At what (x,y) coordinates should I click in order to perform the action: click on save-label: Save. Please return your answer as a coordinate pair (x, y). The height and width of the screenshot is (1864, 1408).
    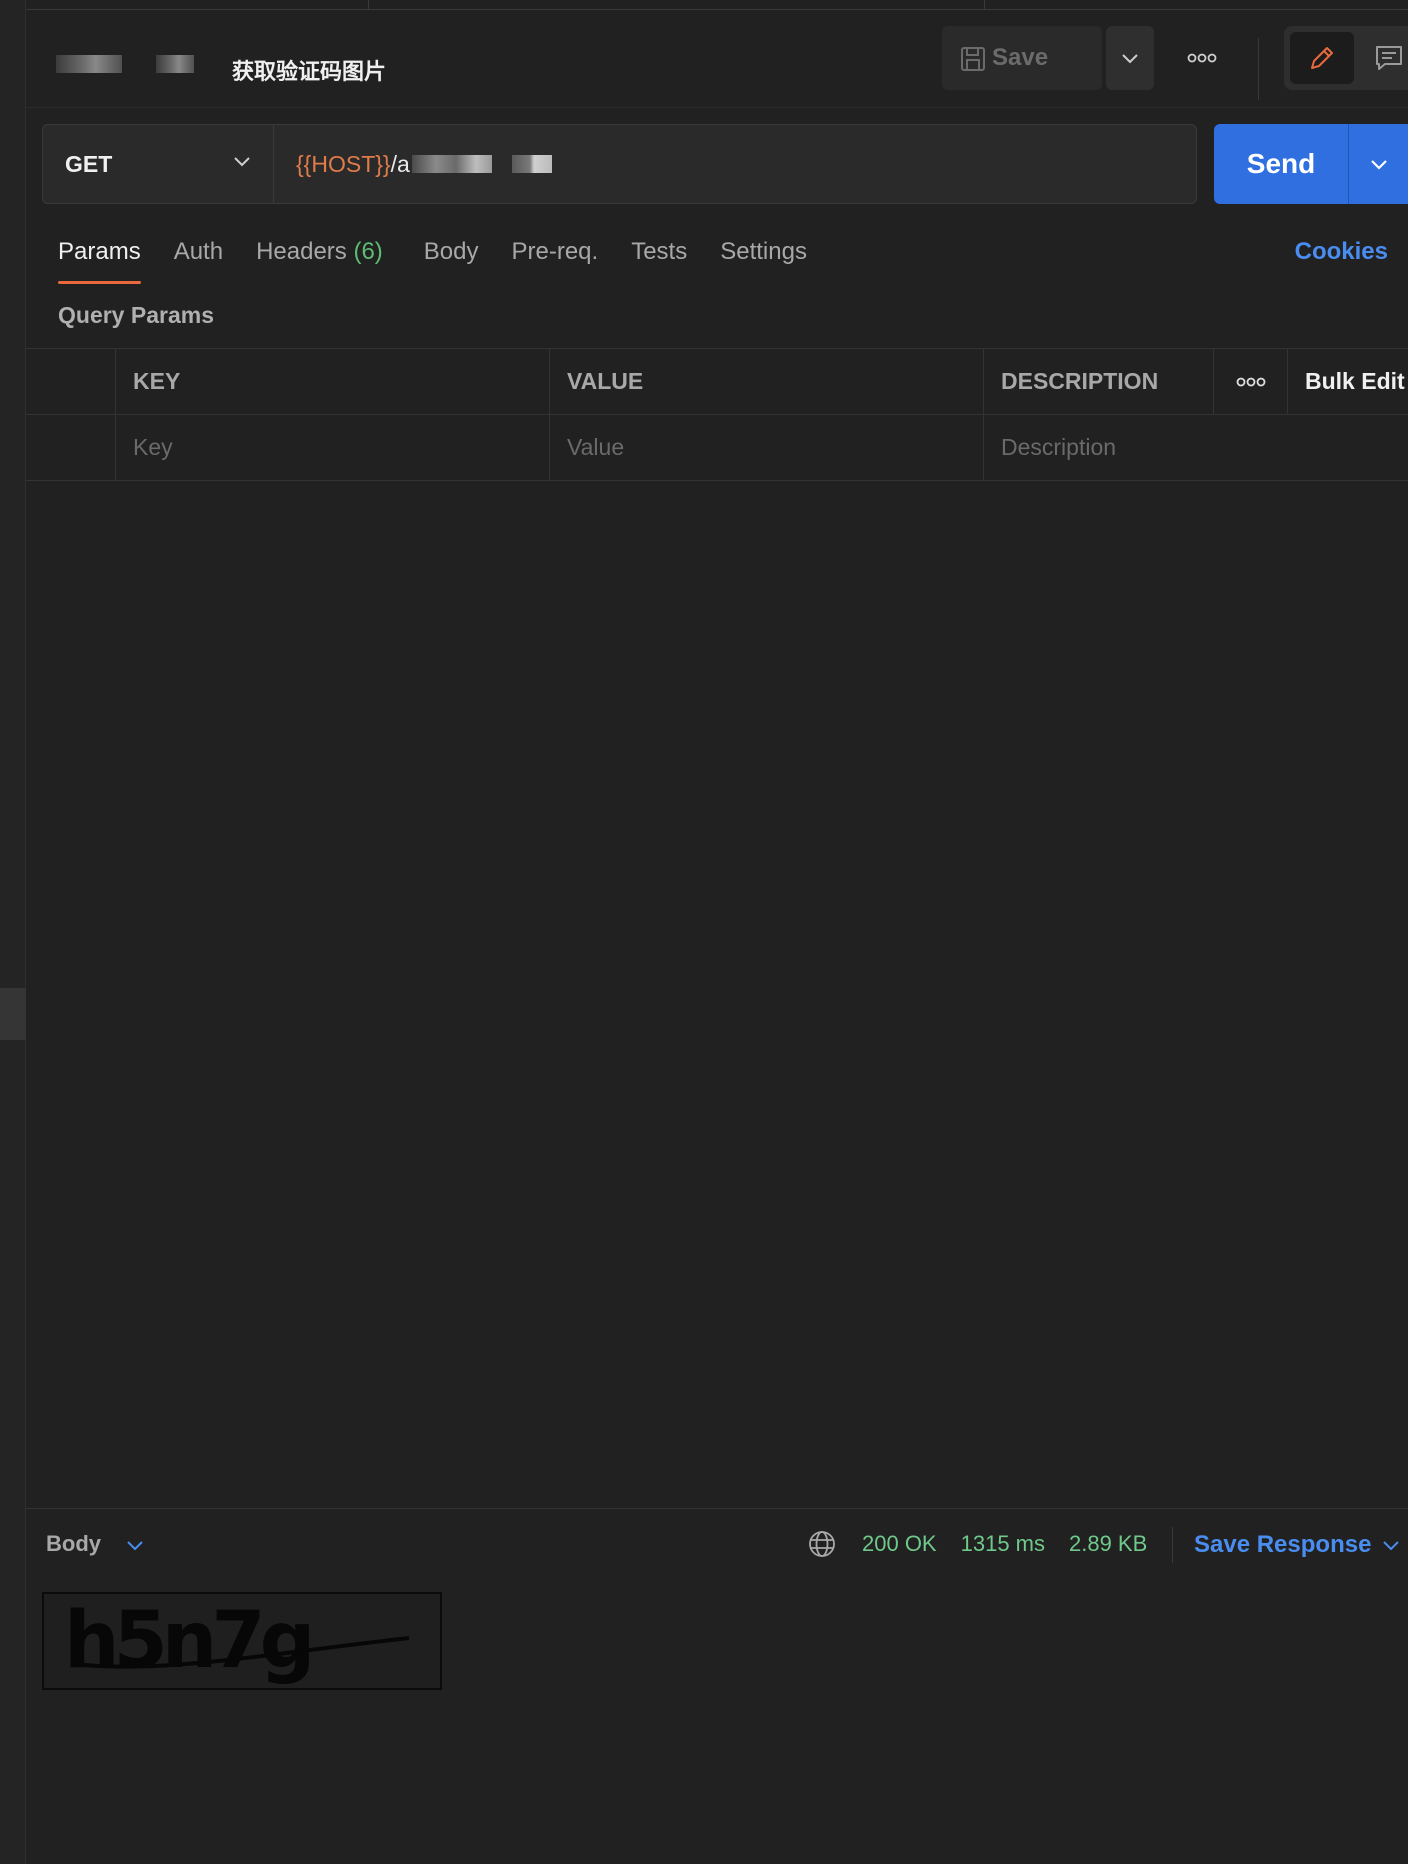
    Looking at the image, I should click on (1020, 57).